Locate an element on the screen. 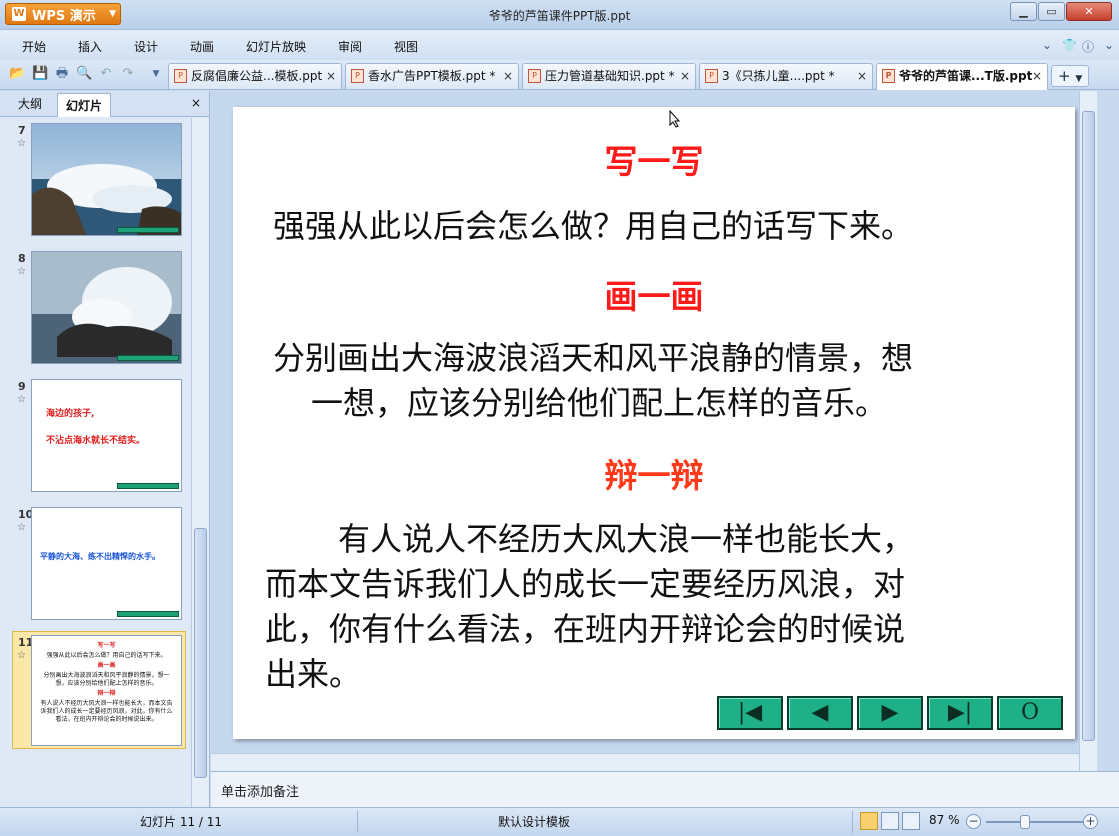 This screenshot has width=1119, height=836. vertical-scrollbar is located at coordinates (1088, 431).